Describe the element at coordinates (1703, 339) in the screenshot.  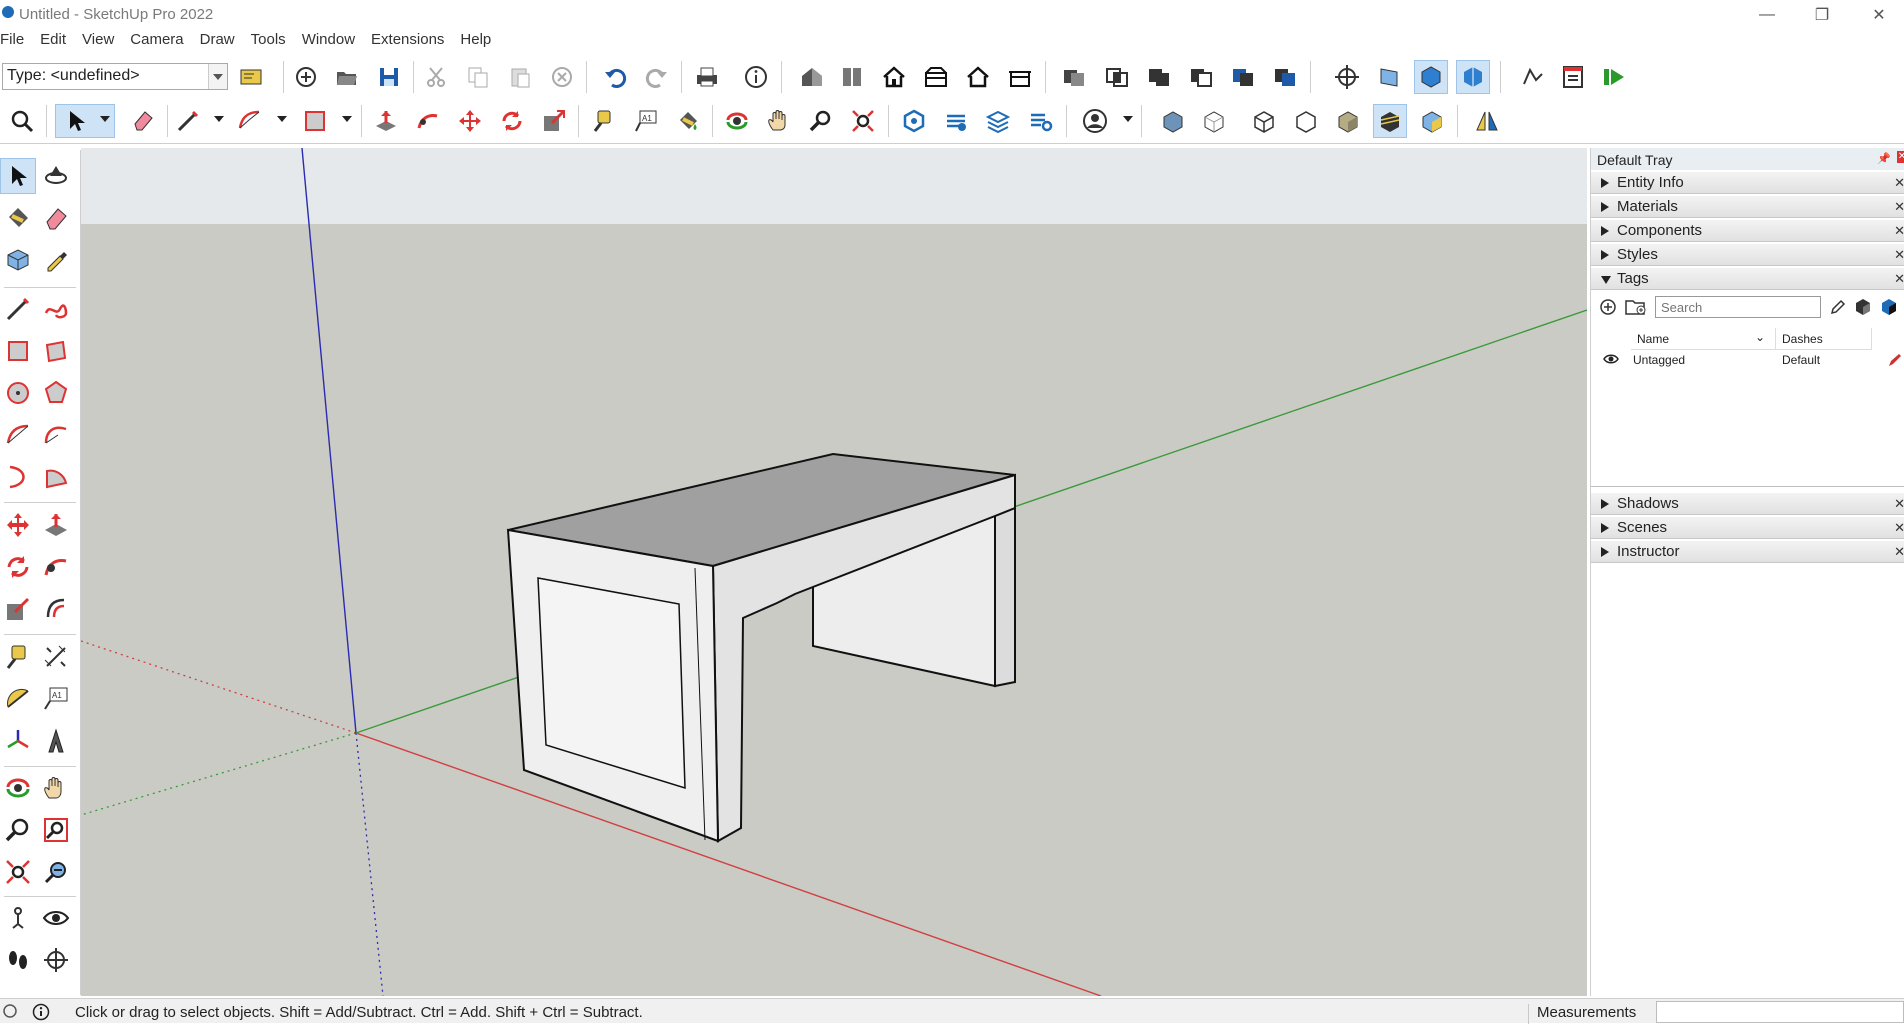
I see `tag-column-name: Name ⌄` at that location.